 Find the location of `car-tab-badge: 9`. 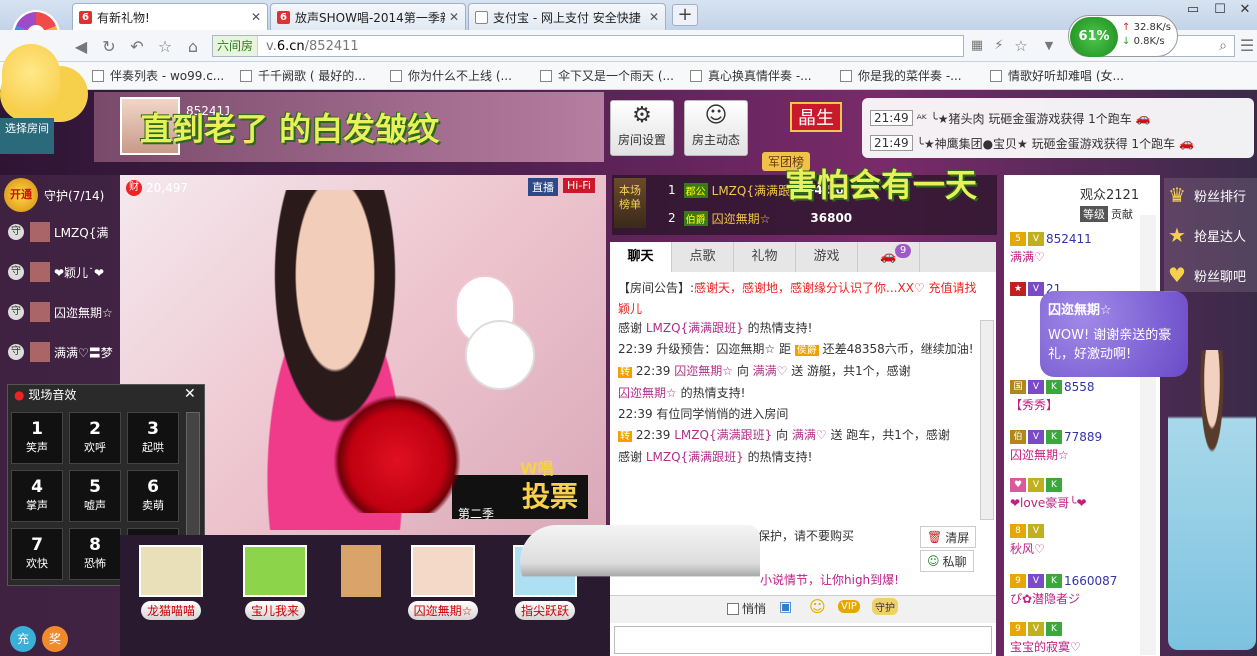

car-tab-badge: 9 is located at coordinates (903, 251).